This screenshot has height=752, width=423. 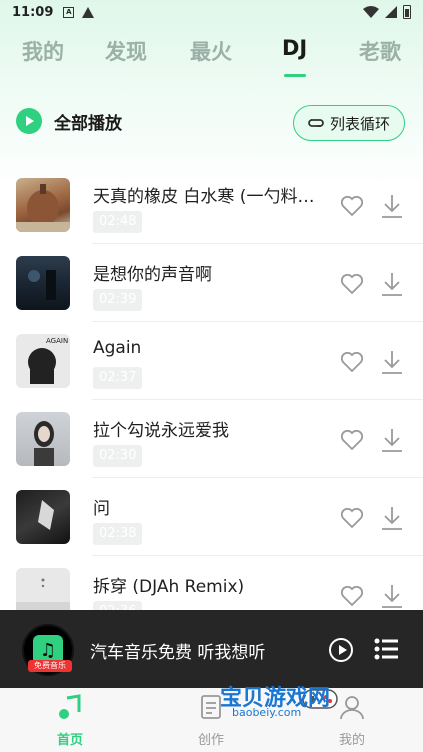 What do you see at coordinates (391, 12) in the screenshot?
I see `signal-icon` at bounding box center [391, 12].